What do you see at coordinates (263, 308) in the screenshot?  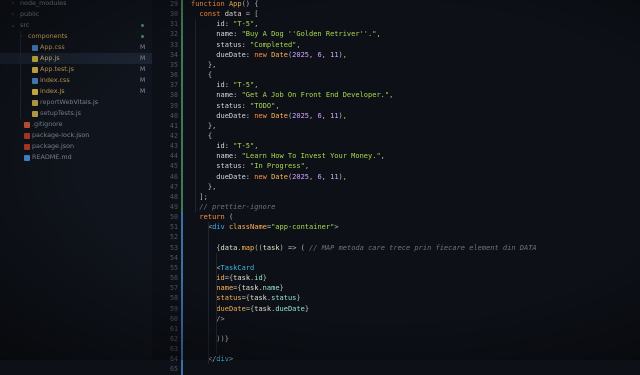 I see `code-token: task` at bounding box center [263, 308].